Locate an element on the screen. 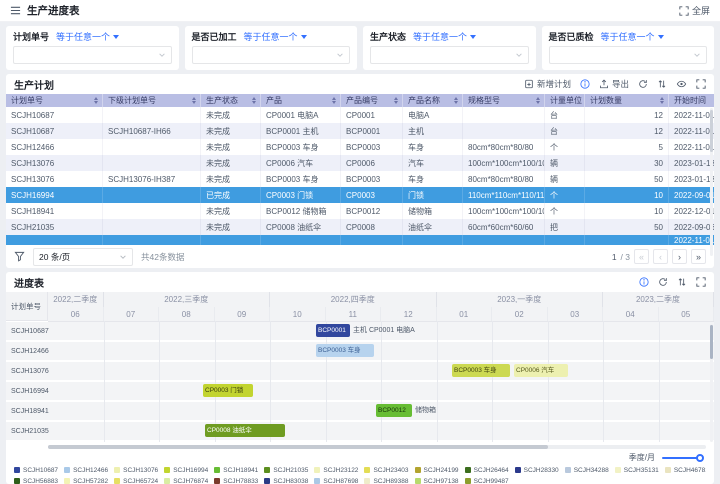  table-fullscreen-button is located at coordinates (701, 84).